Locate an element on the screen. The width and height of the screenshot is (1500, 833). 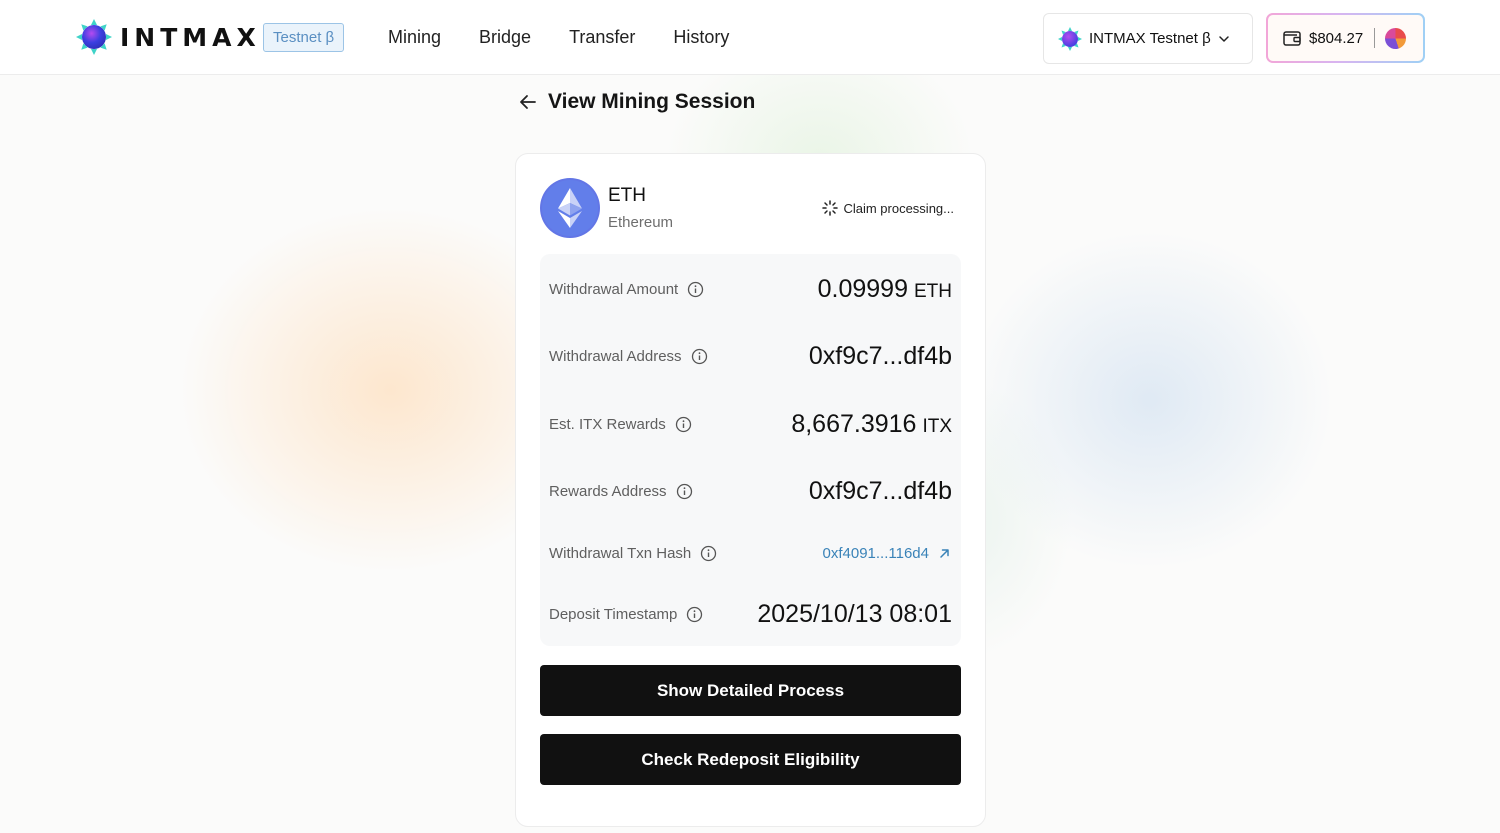
main-nav: Mining Bridge Transfer History is located at coordinates (577, 37).